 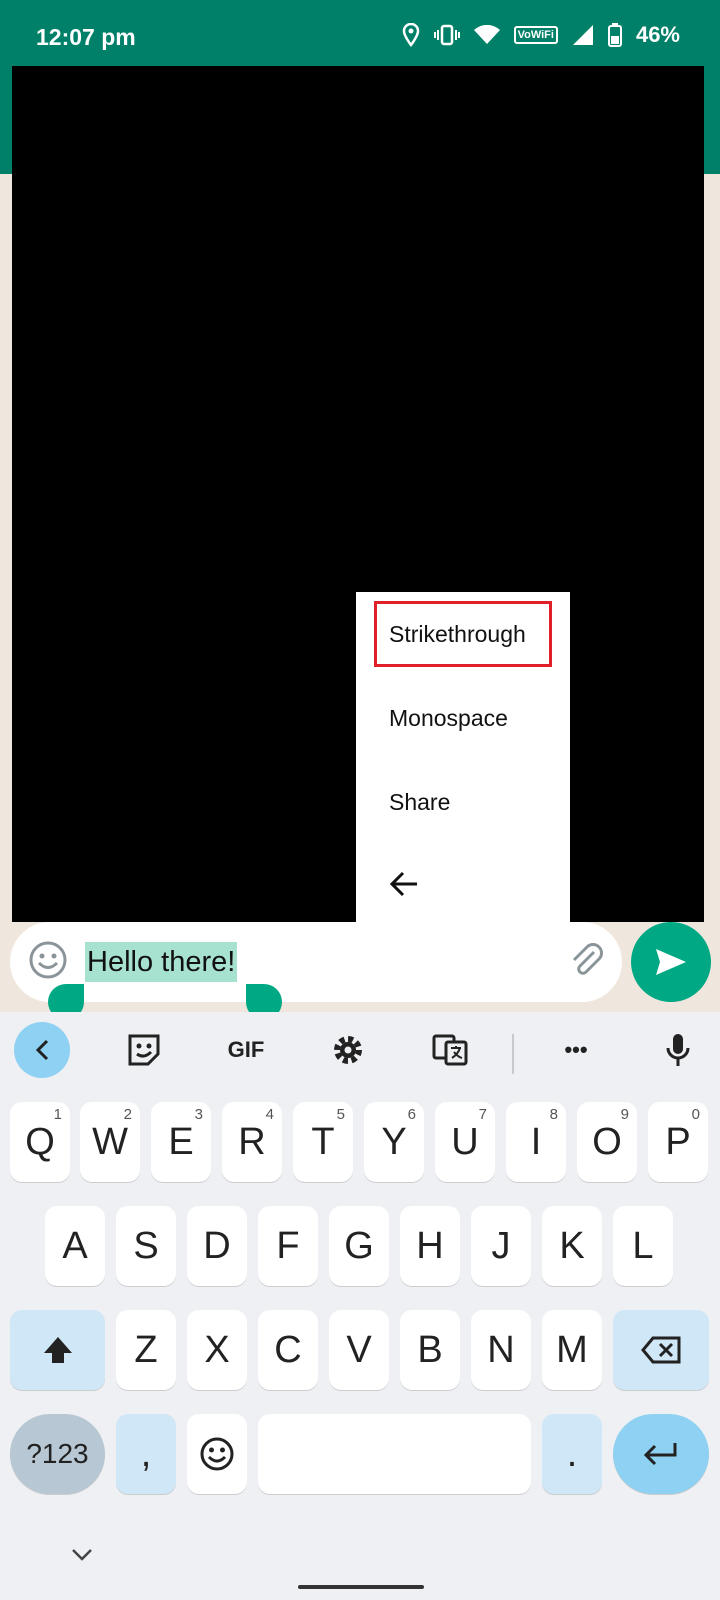 What do you see at coordinates (86, 37) in the screenshot?
I see `status-time: 12:07 pm` at bounding box center [86, 37].